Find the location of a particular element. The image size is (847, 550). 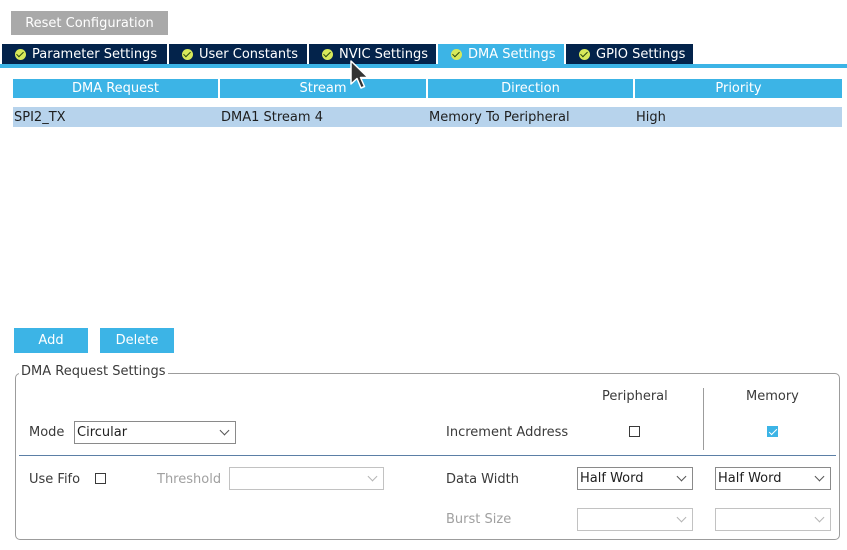

tab-gpio-settings: GPIO Settings is located at coordinates (630, 54).